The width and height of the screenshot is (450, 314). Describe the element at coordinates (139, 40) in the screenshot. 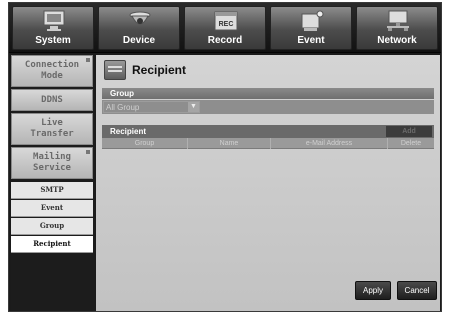

I see `tab-device-label: Device` at that location.